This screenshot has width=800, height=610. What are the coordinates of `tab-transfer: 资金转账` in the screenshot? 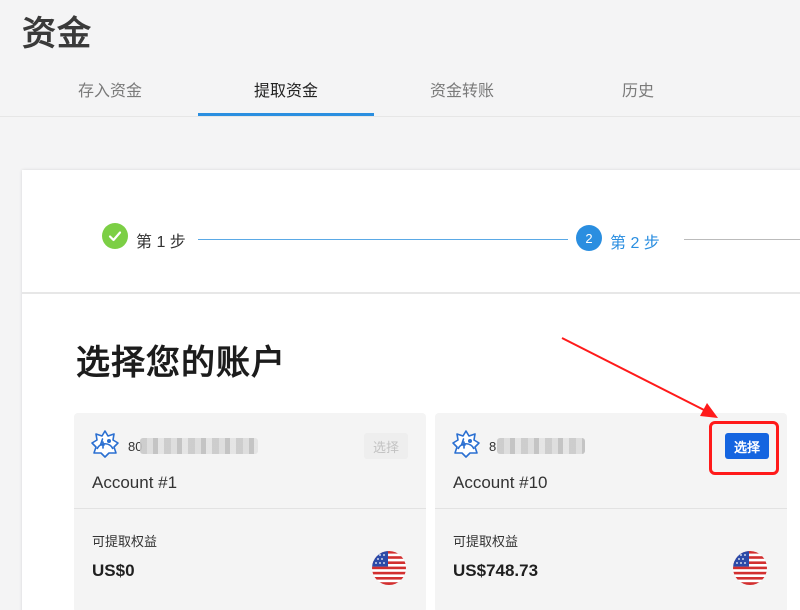 It's located at (462, 89).